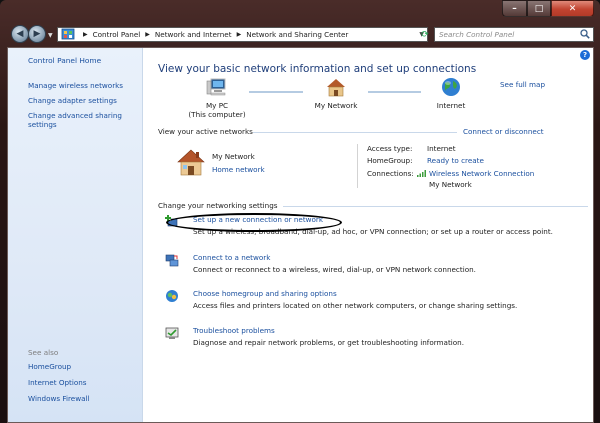 Image resolution: width=600 pixels, height=423 pixels. Describe the element at coordinates (75, 85) in the screenshot. I see `manage-wireless-networks-link: Manage wireless networks` at that location.